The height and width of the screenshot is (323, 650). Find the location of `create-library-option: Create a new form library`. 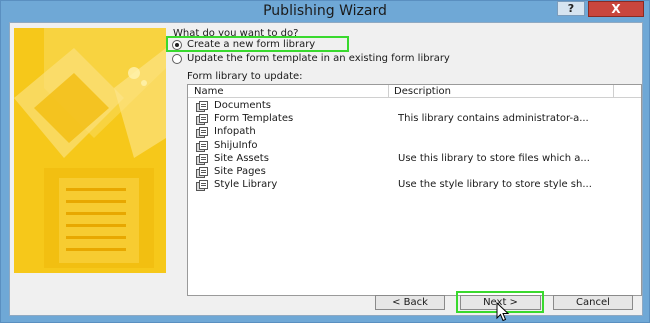

create-library-option: Create a new form library is located at coordinates (243, 44).